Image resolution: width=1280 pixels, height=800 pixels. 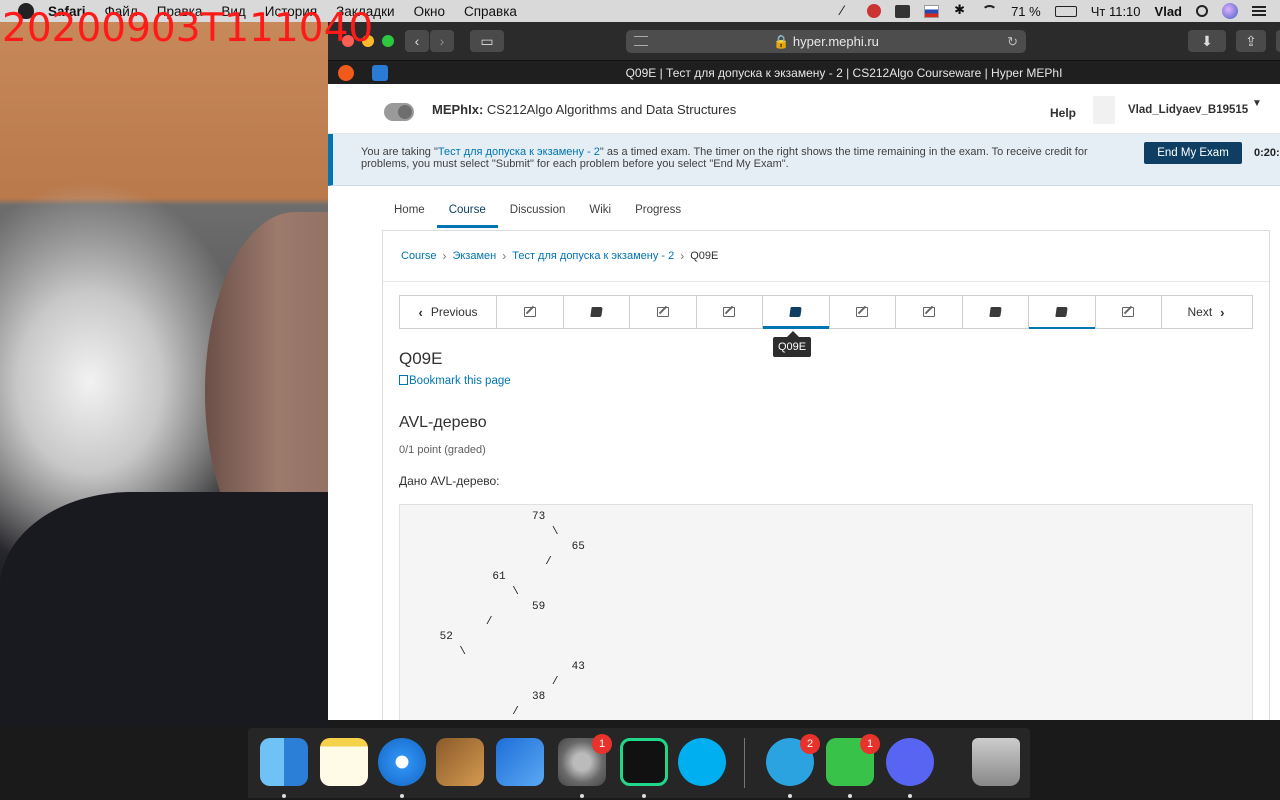 What do you see at coordinates (490, 11) in the screenshot?
I see `menu-help: Справка` at bounding box center [490, 11].